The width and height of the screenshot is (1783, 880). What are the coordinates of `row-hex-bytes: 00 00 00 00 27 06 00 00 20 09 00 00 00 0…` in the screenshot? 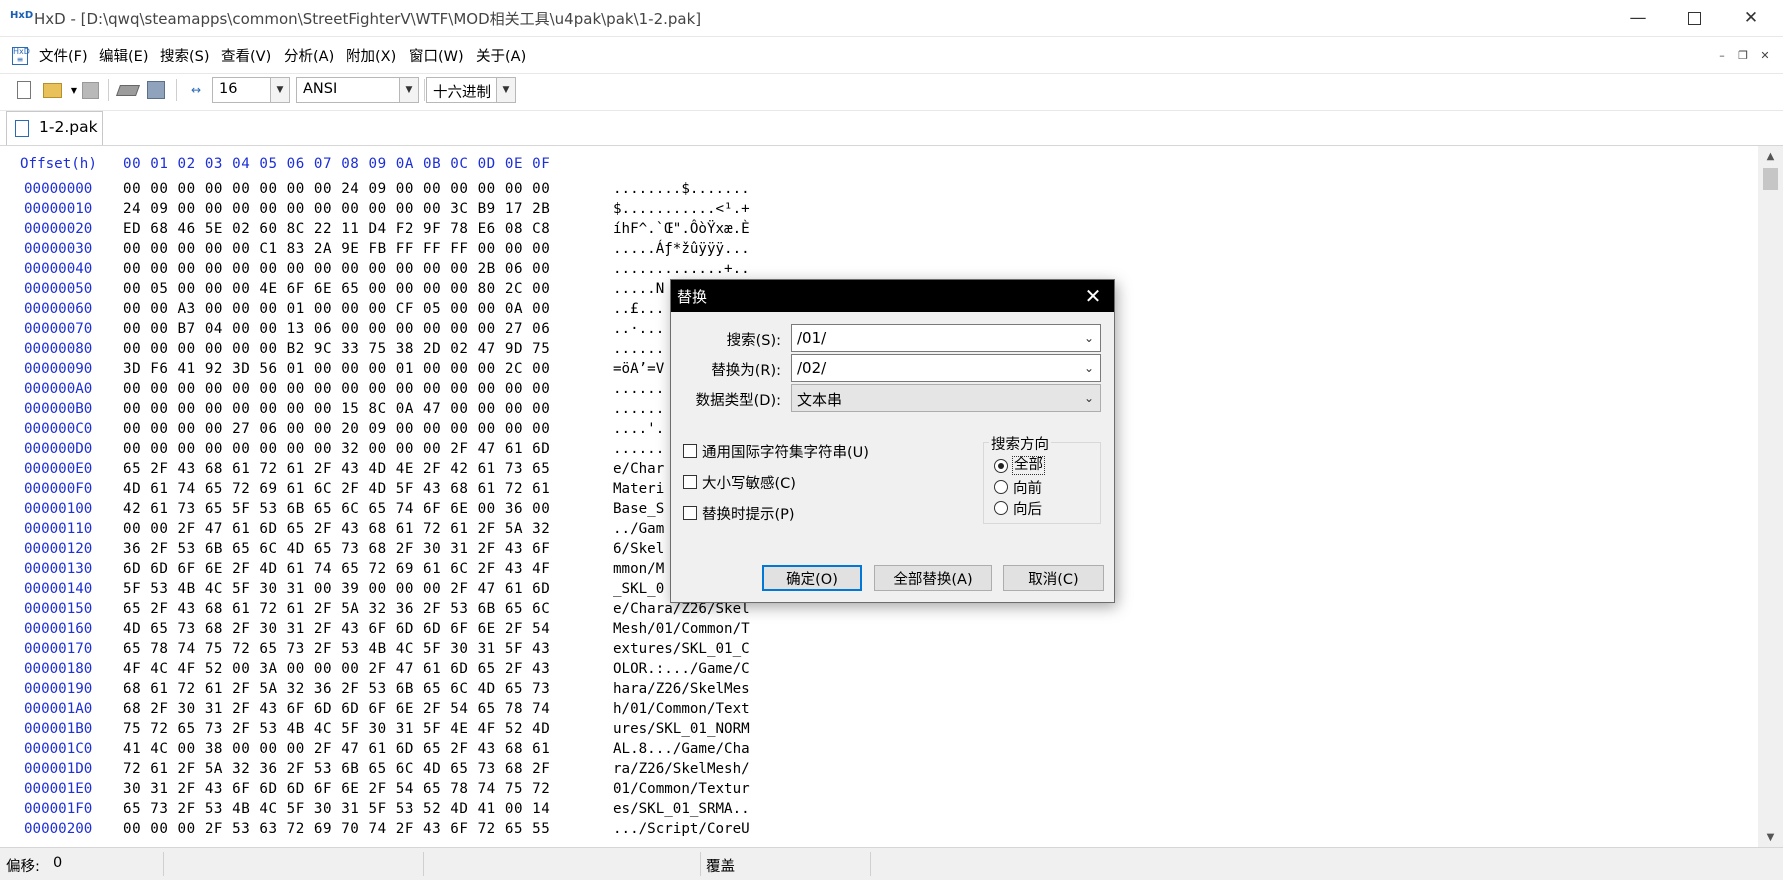 It's located at (336, 429).